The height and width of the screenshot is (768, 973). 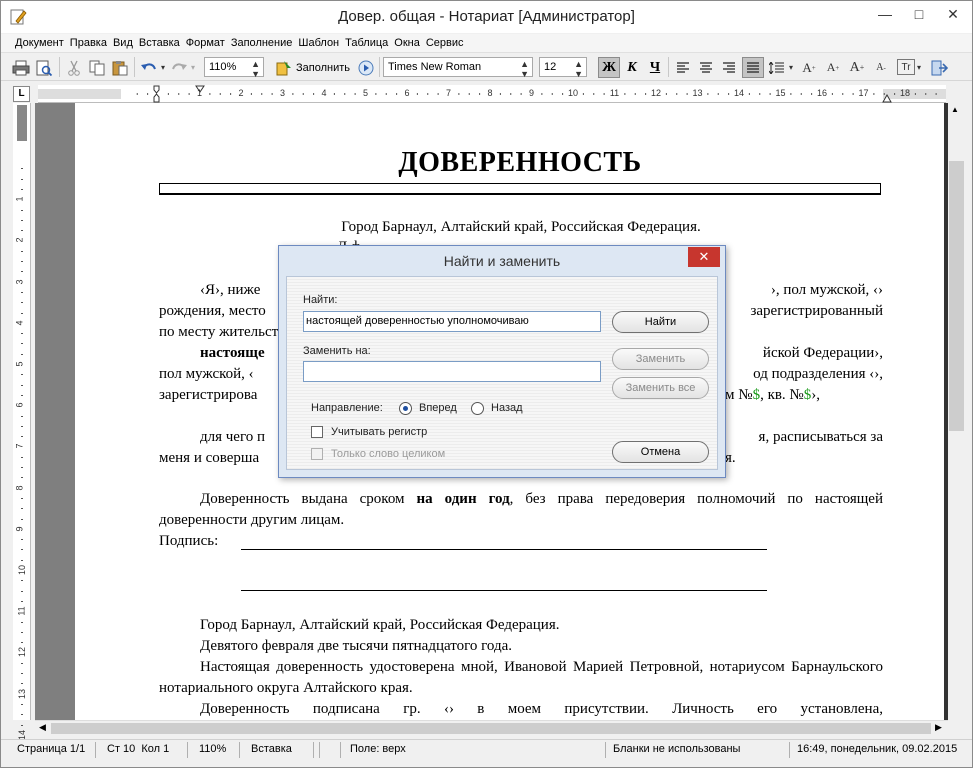 I want to click on ruler-label: 8, so click(x=490, y=93).